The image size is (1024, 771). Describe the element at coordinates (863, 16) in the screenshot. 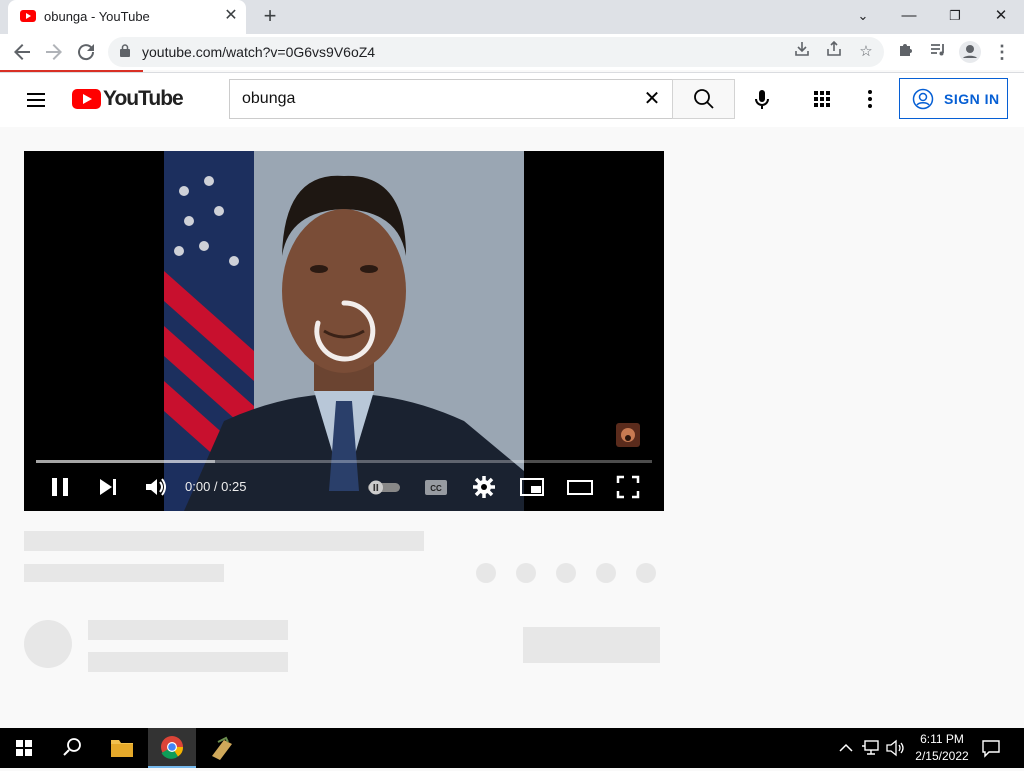

I see `tab-search-icon: ⌄` at that location.